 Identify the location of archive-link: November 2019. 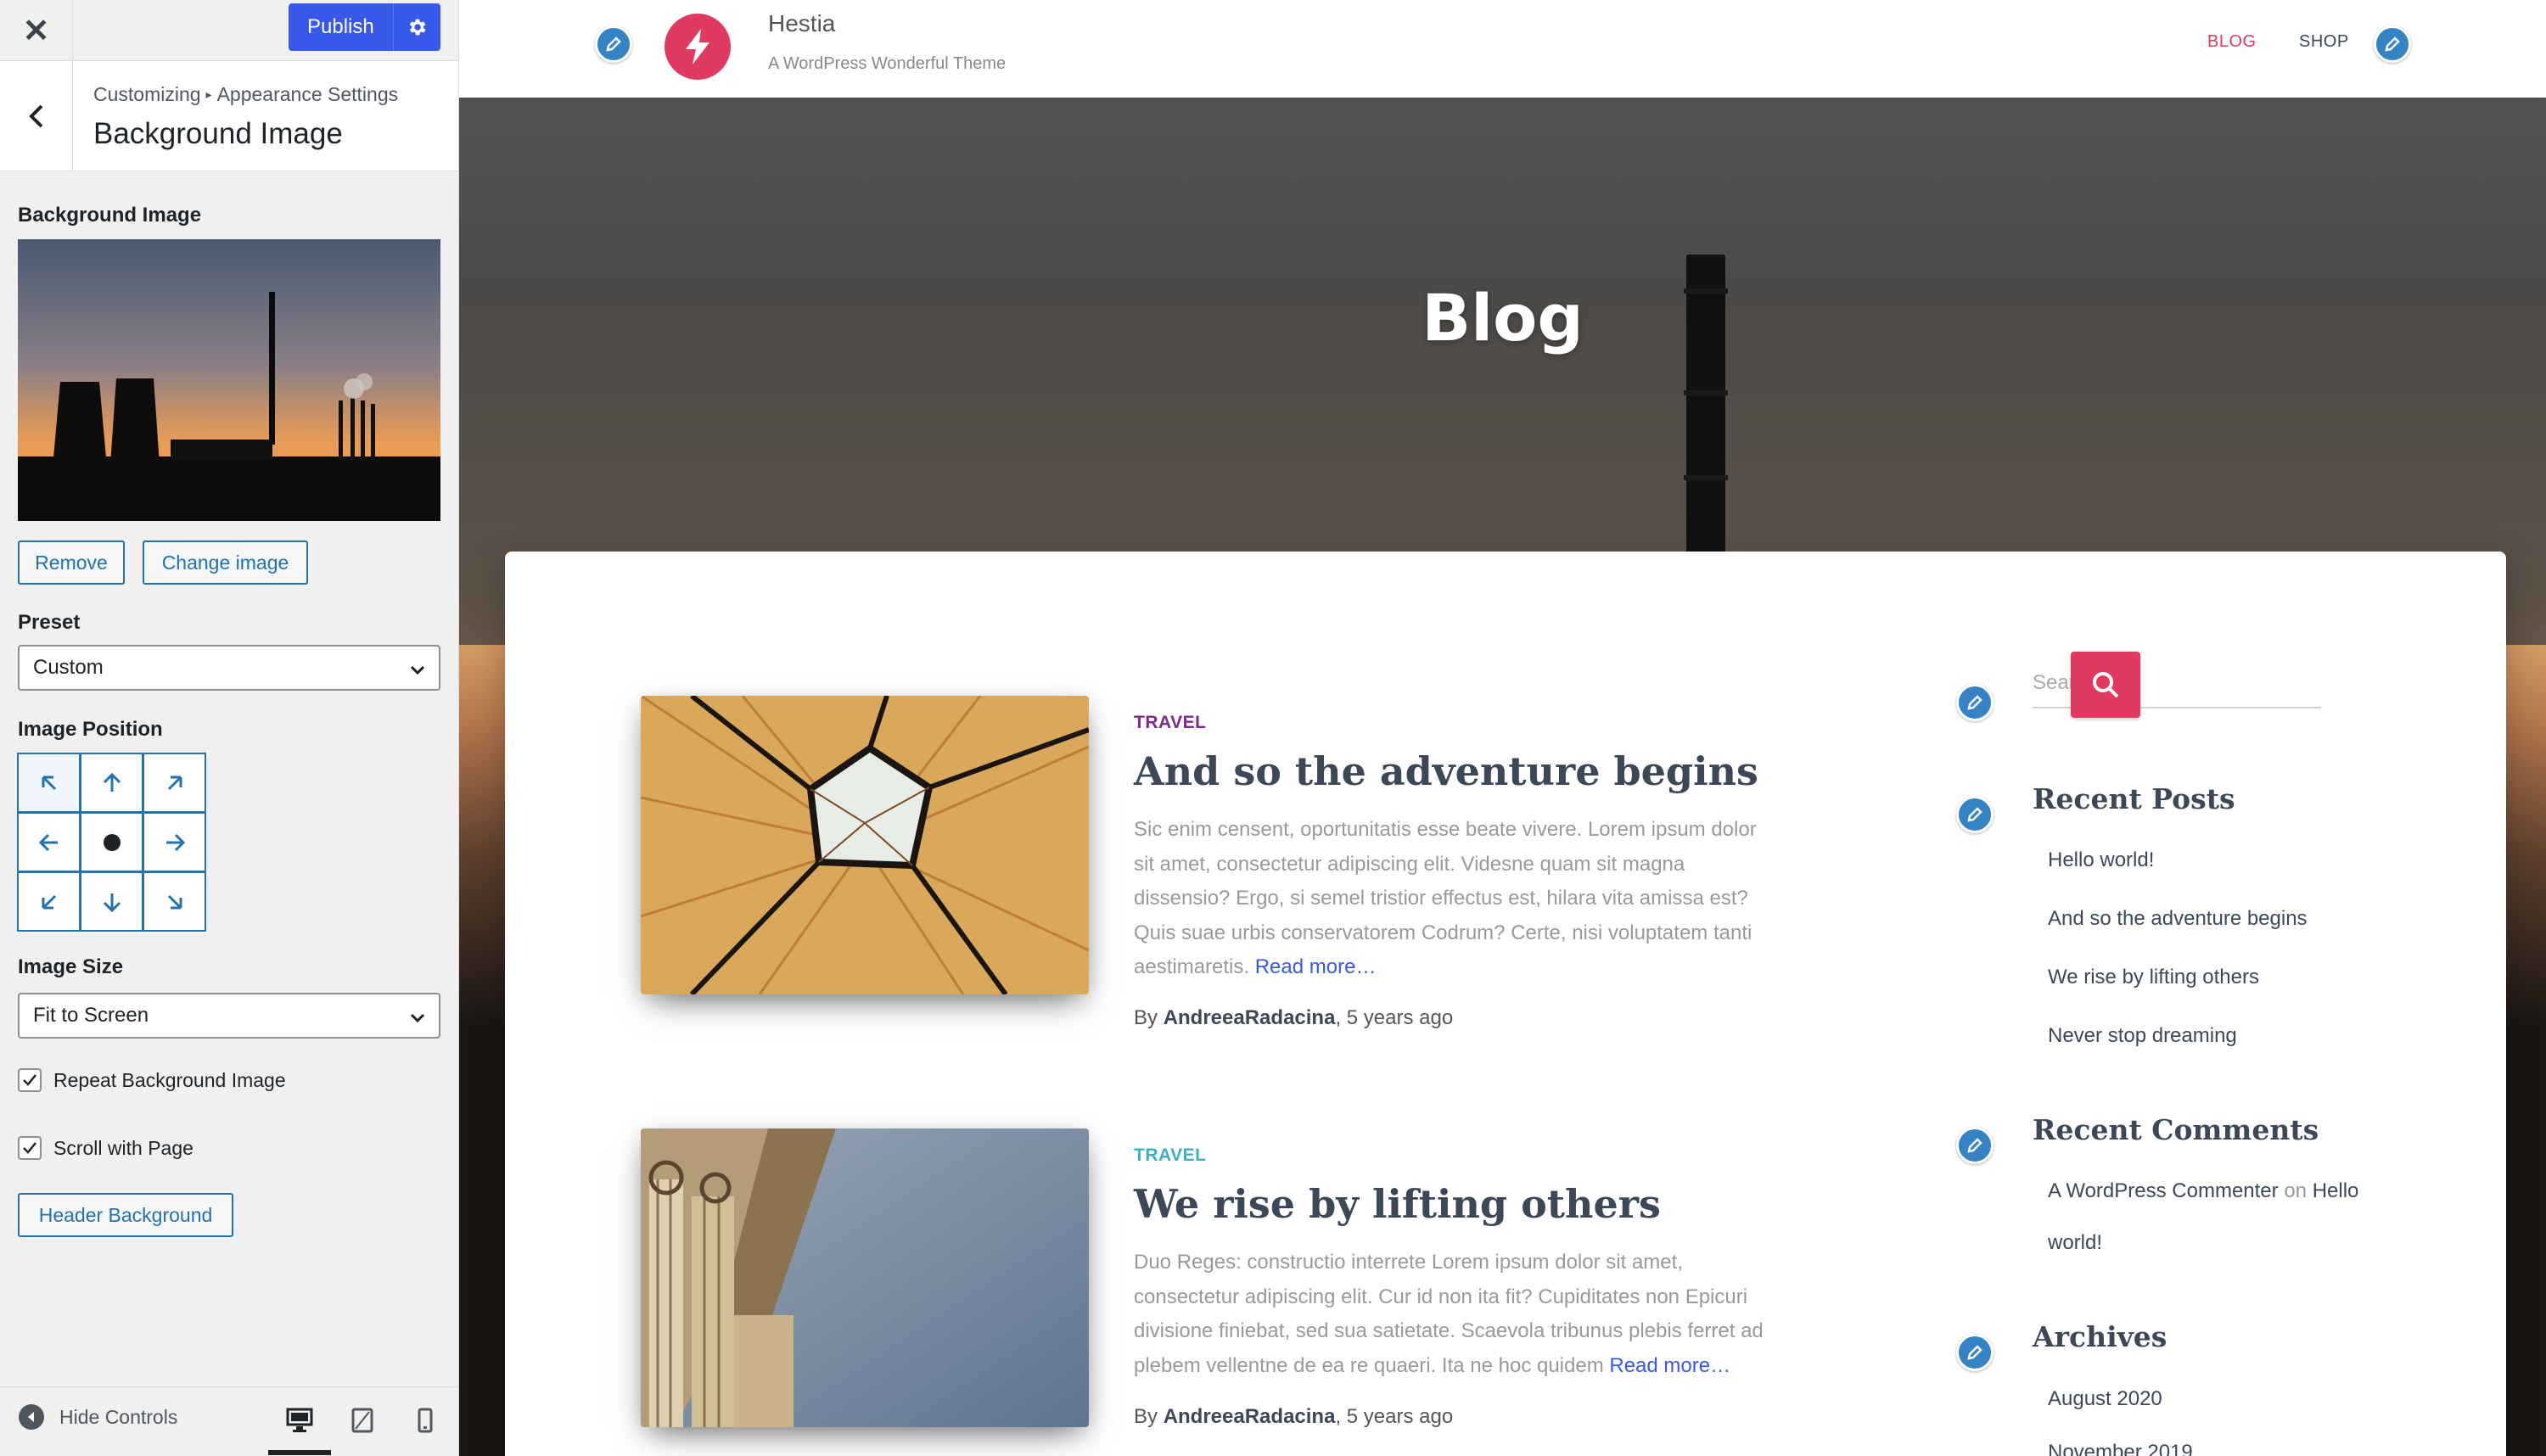
(2121, 1448).